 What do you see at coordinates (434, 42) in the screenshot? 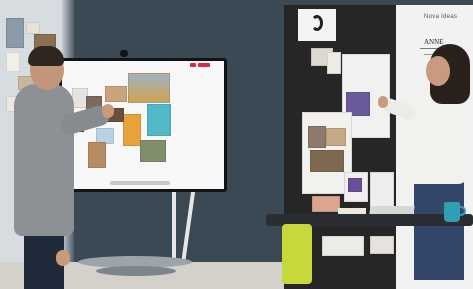
I see `whiteboard-text: ANNE` at bounding box center [434, 42].